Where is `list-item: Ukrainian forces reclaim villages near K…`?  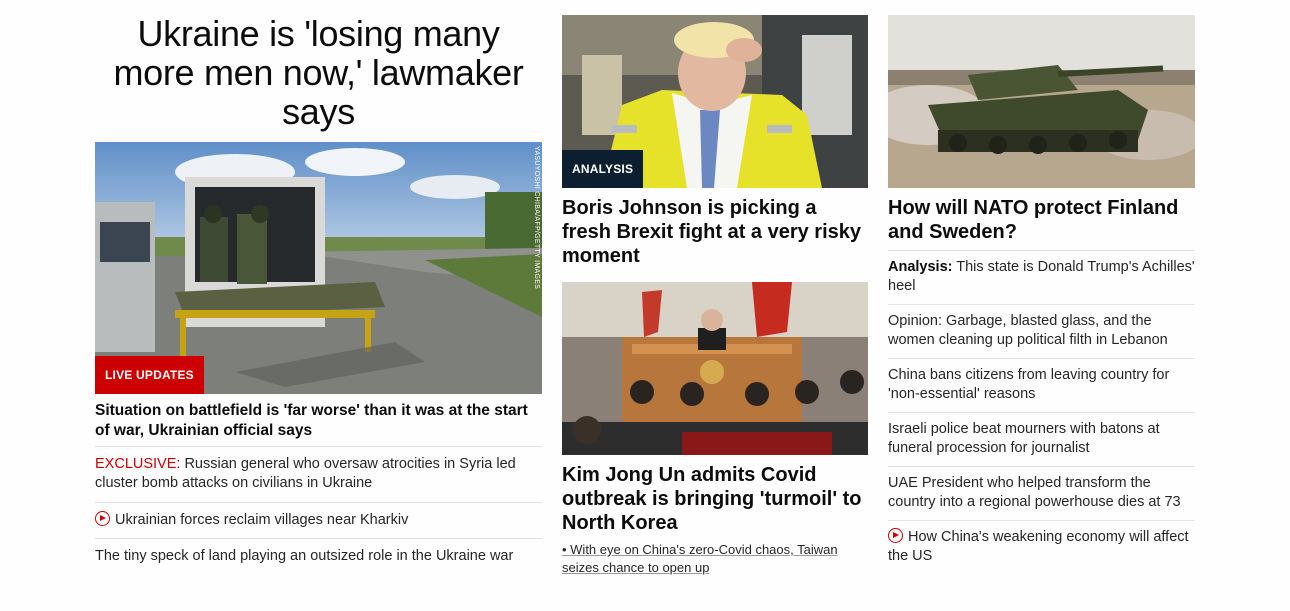 list-item: Ukrainian forces reclaim villages near K… is located at coordinates (318, 520).